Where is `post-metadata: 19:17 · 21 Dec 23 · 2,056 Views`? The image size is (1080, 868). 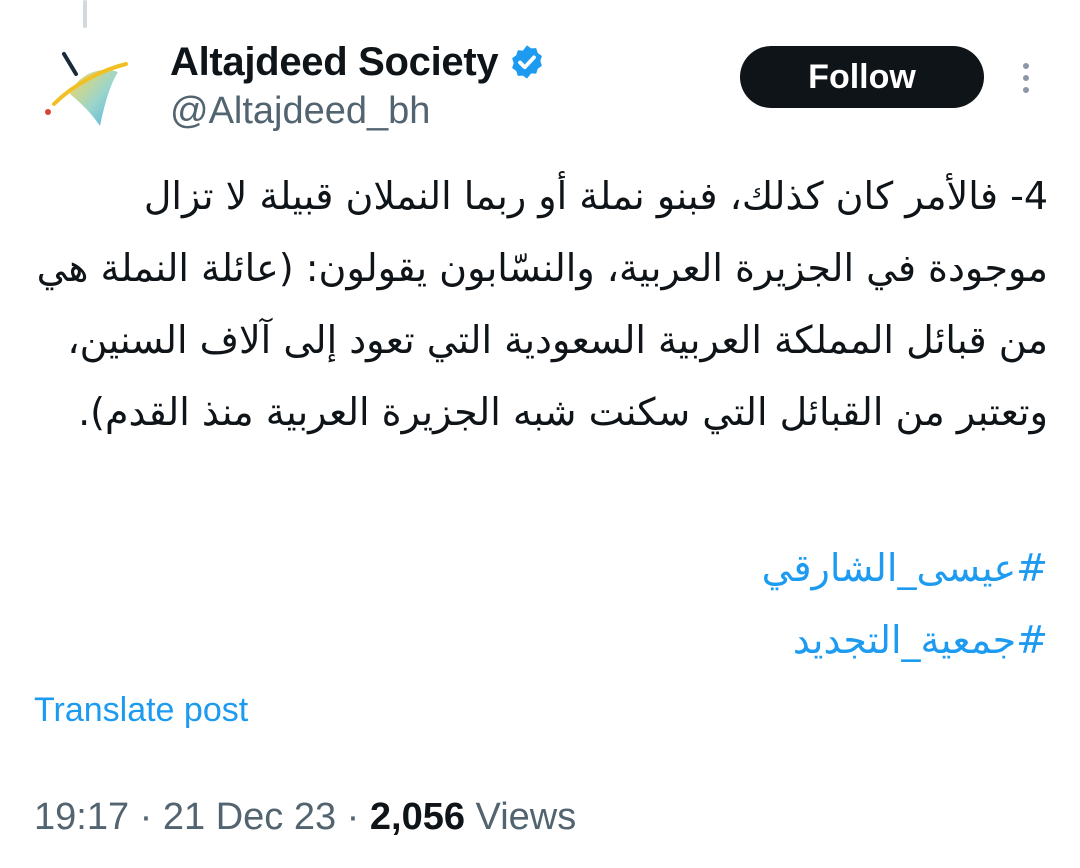
post-metadata: 19:17 · 21 Dec 23 · 2,056 Views is located at coordinates (305, 817).